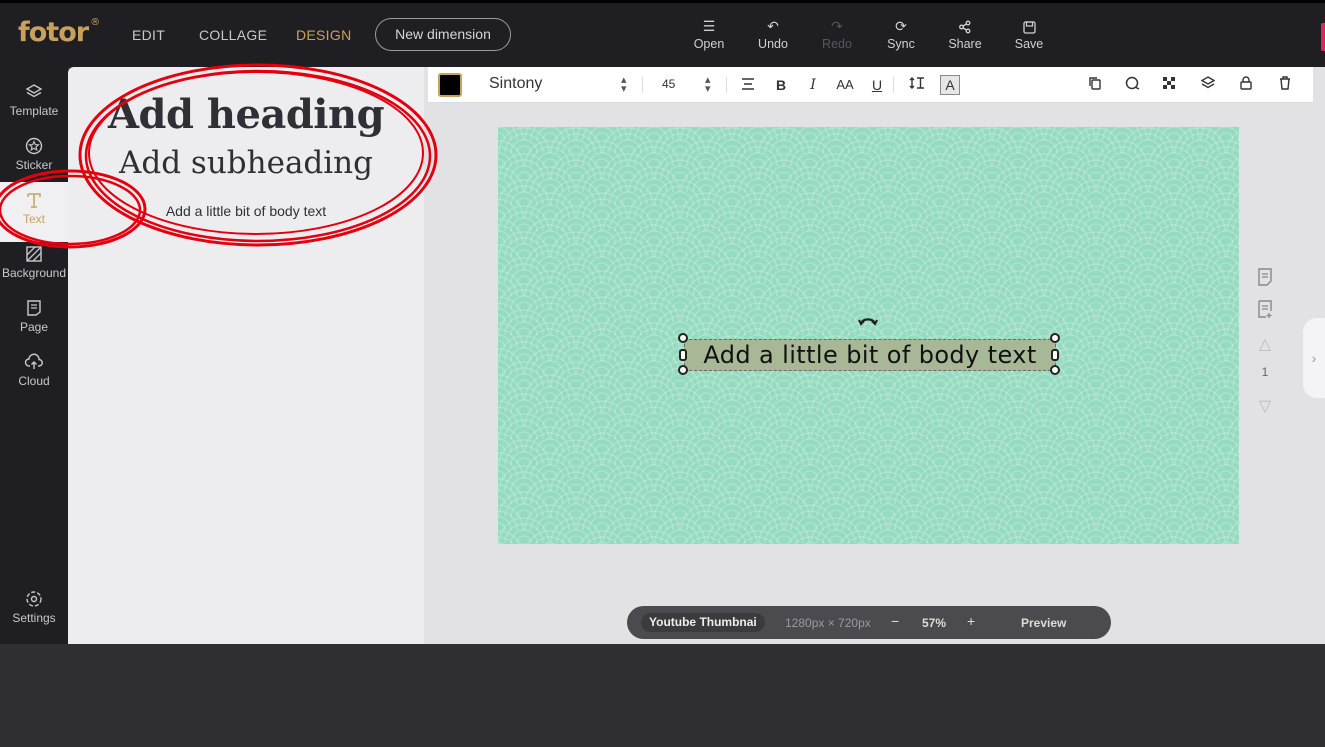 This screenshot has height=747, width=1325. Describe the element at coordinates (1314, 358) in the screenshot. I see `expand-panel-chevron-icon: ›` at that location.